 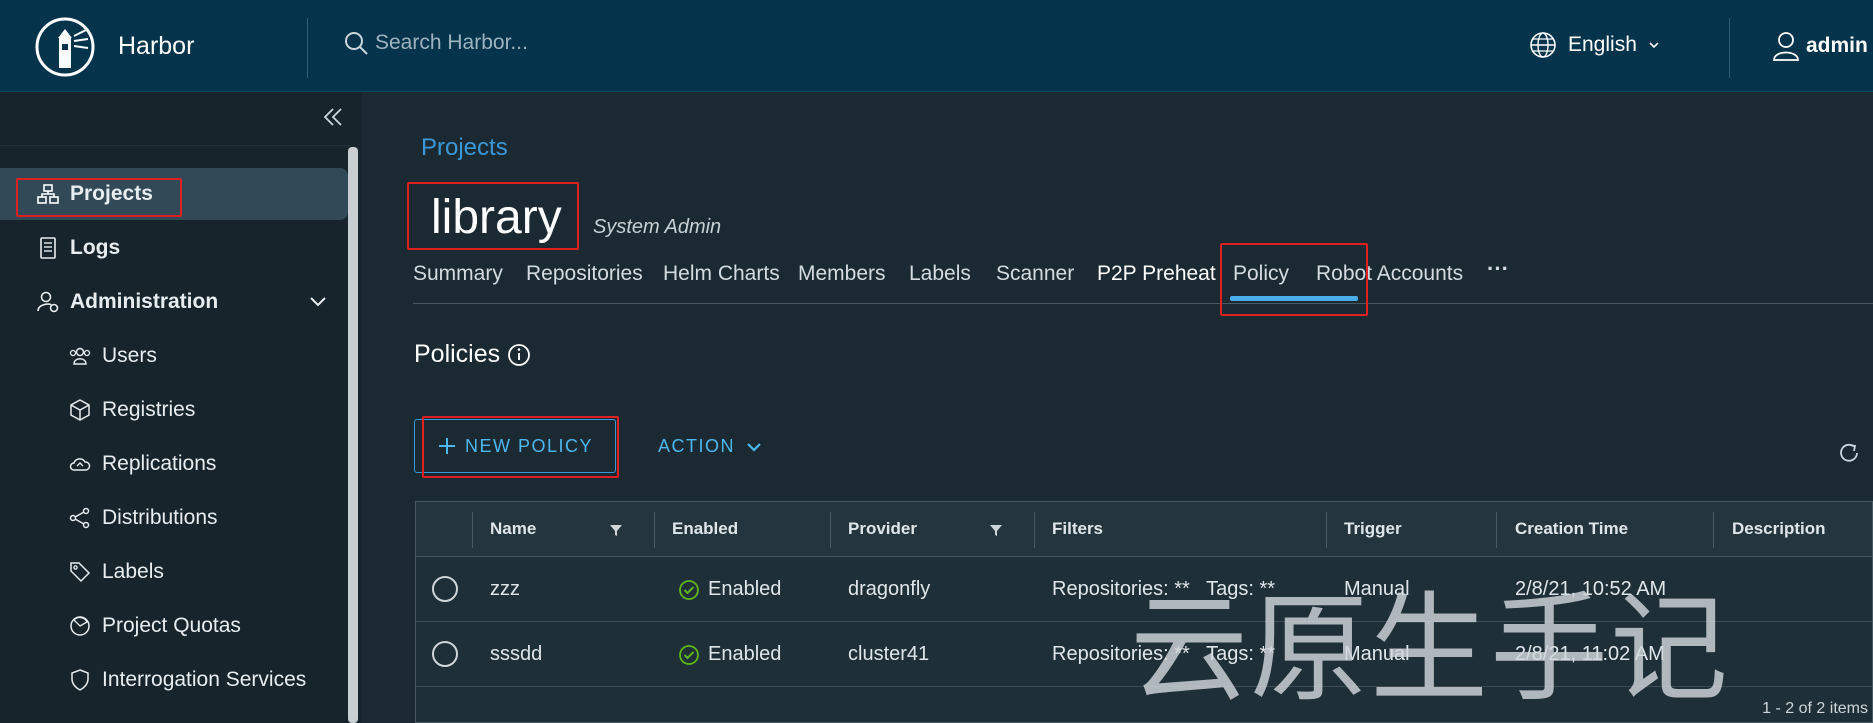 What do you see at coordinates (1591, 589) in the screenshot?
I see `cell-creation-time: 2/8/21, 10:52 AM` at bounding box center [1591, 589].